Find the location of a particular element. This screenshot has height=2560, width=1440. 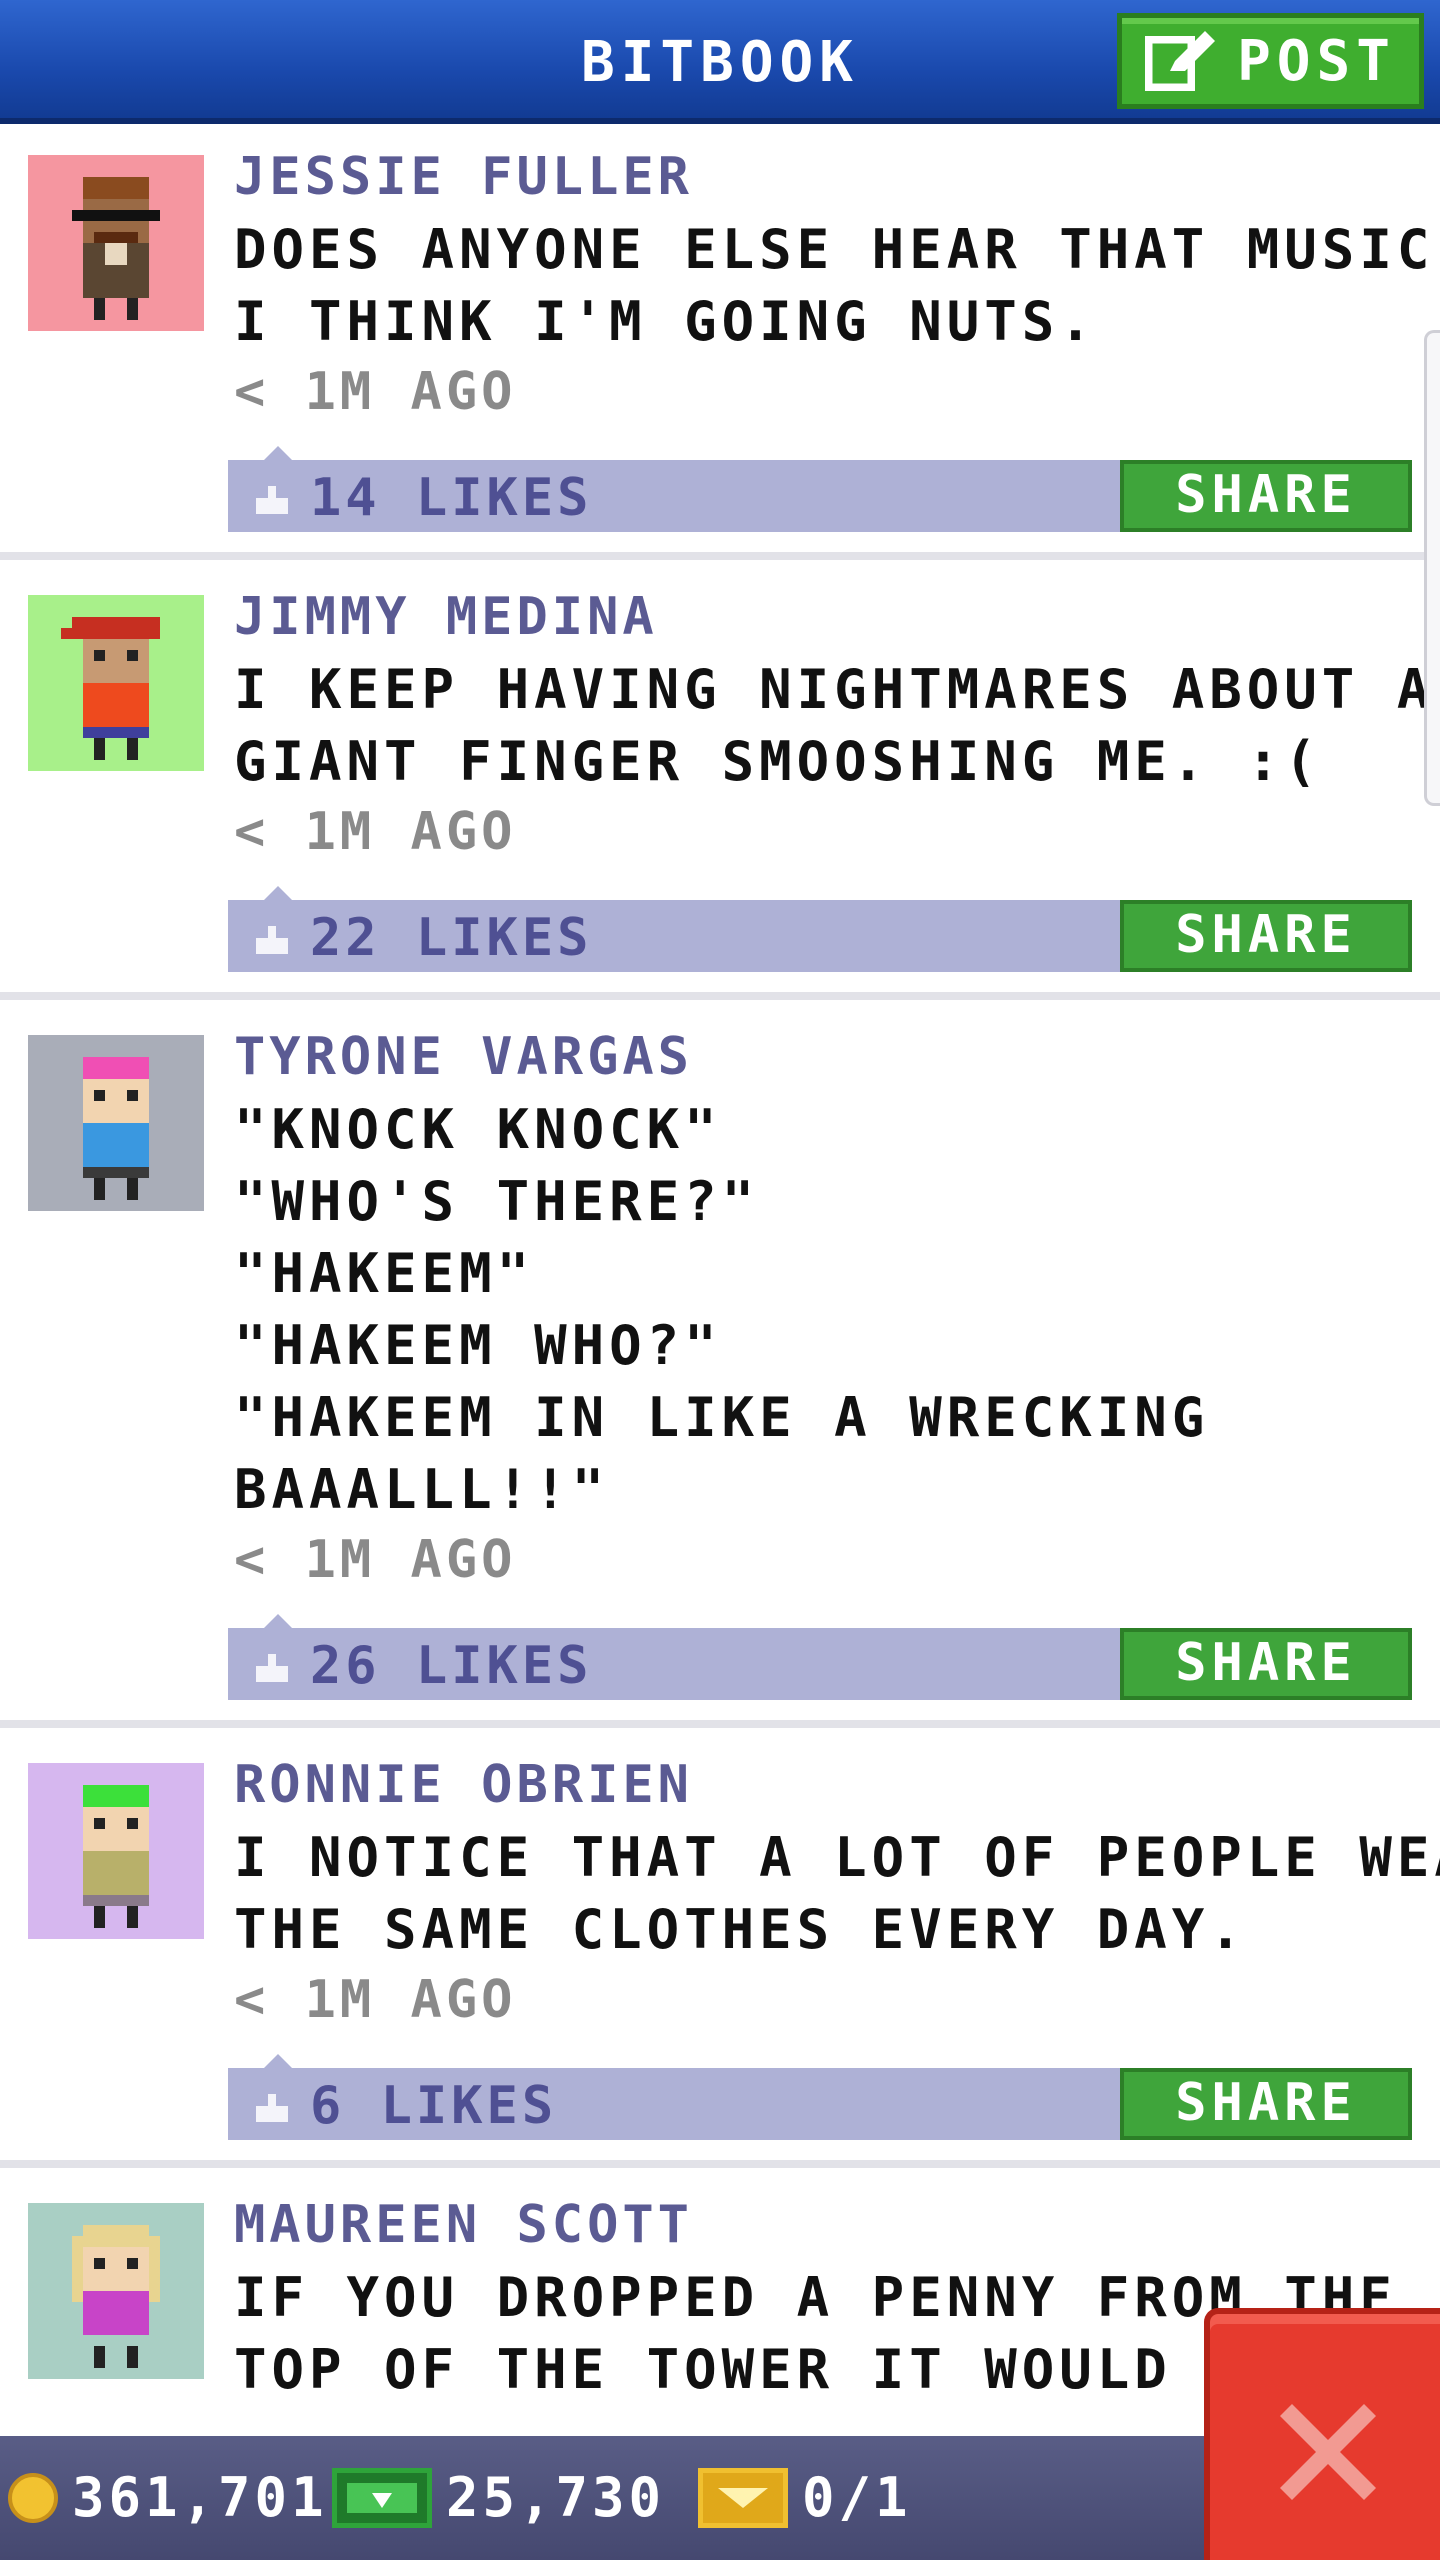

tickets-stat: 0/1 is located at coordinates (805, 2497).